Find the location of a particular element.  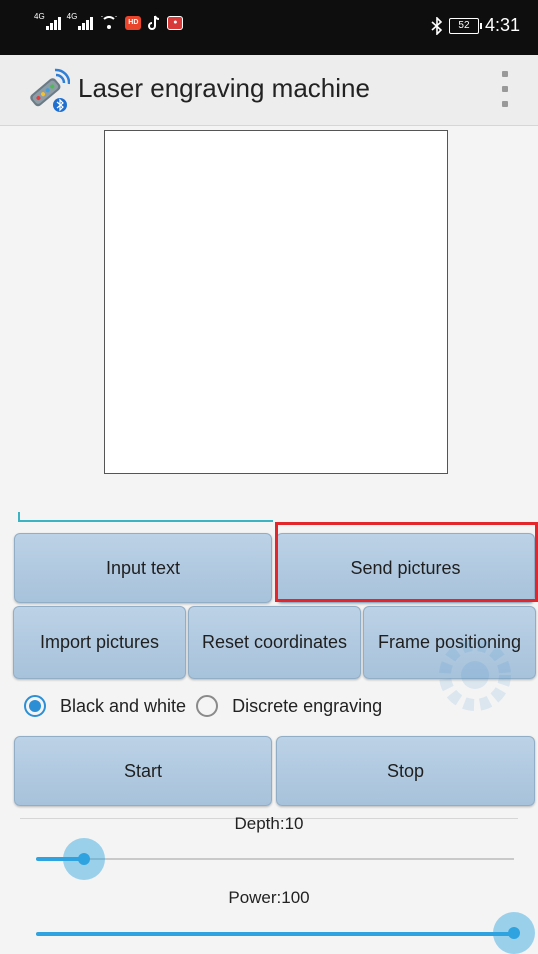

status-bar: 4G 4G HD ● 52 4:31 is located at coordinates (269, 27).